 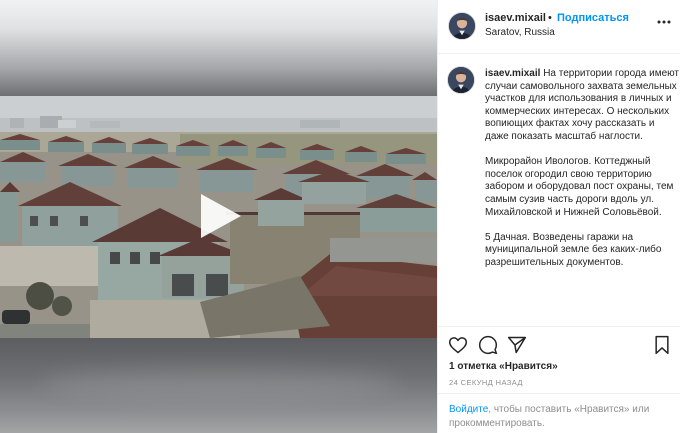 What do you see at coordinates (503, 366) in the screenshot?
I see `likes-count: 1 отметка «Нравится»` at bounding box center [503, 366].